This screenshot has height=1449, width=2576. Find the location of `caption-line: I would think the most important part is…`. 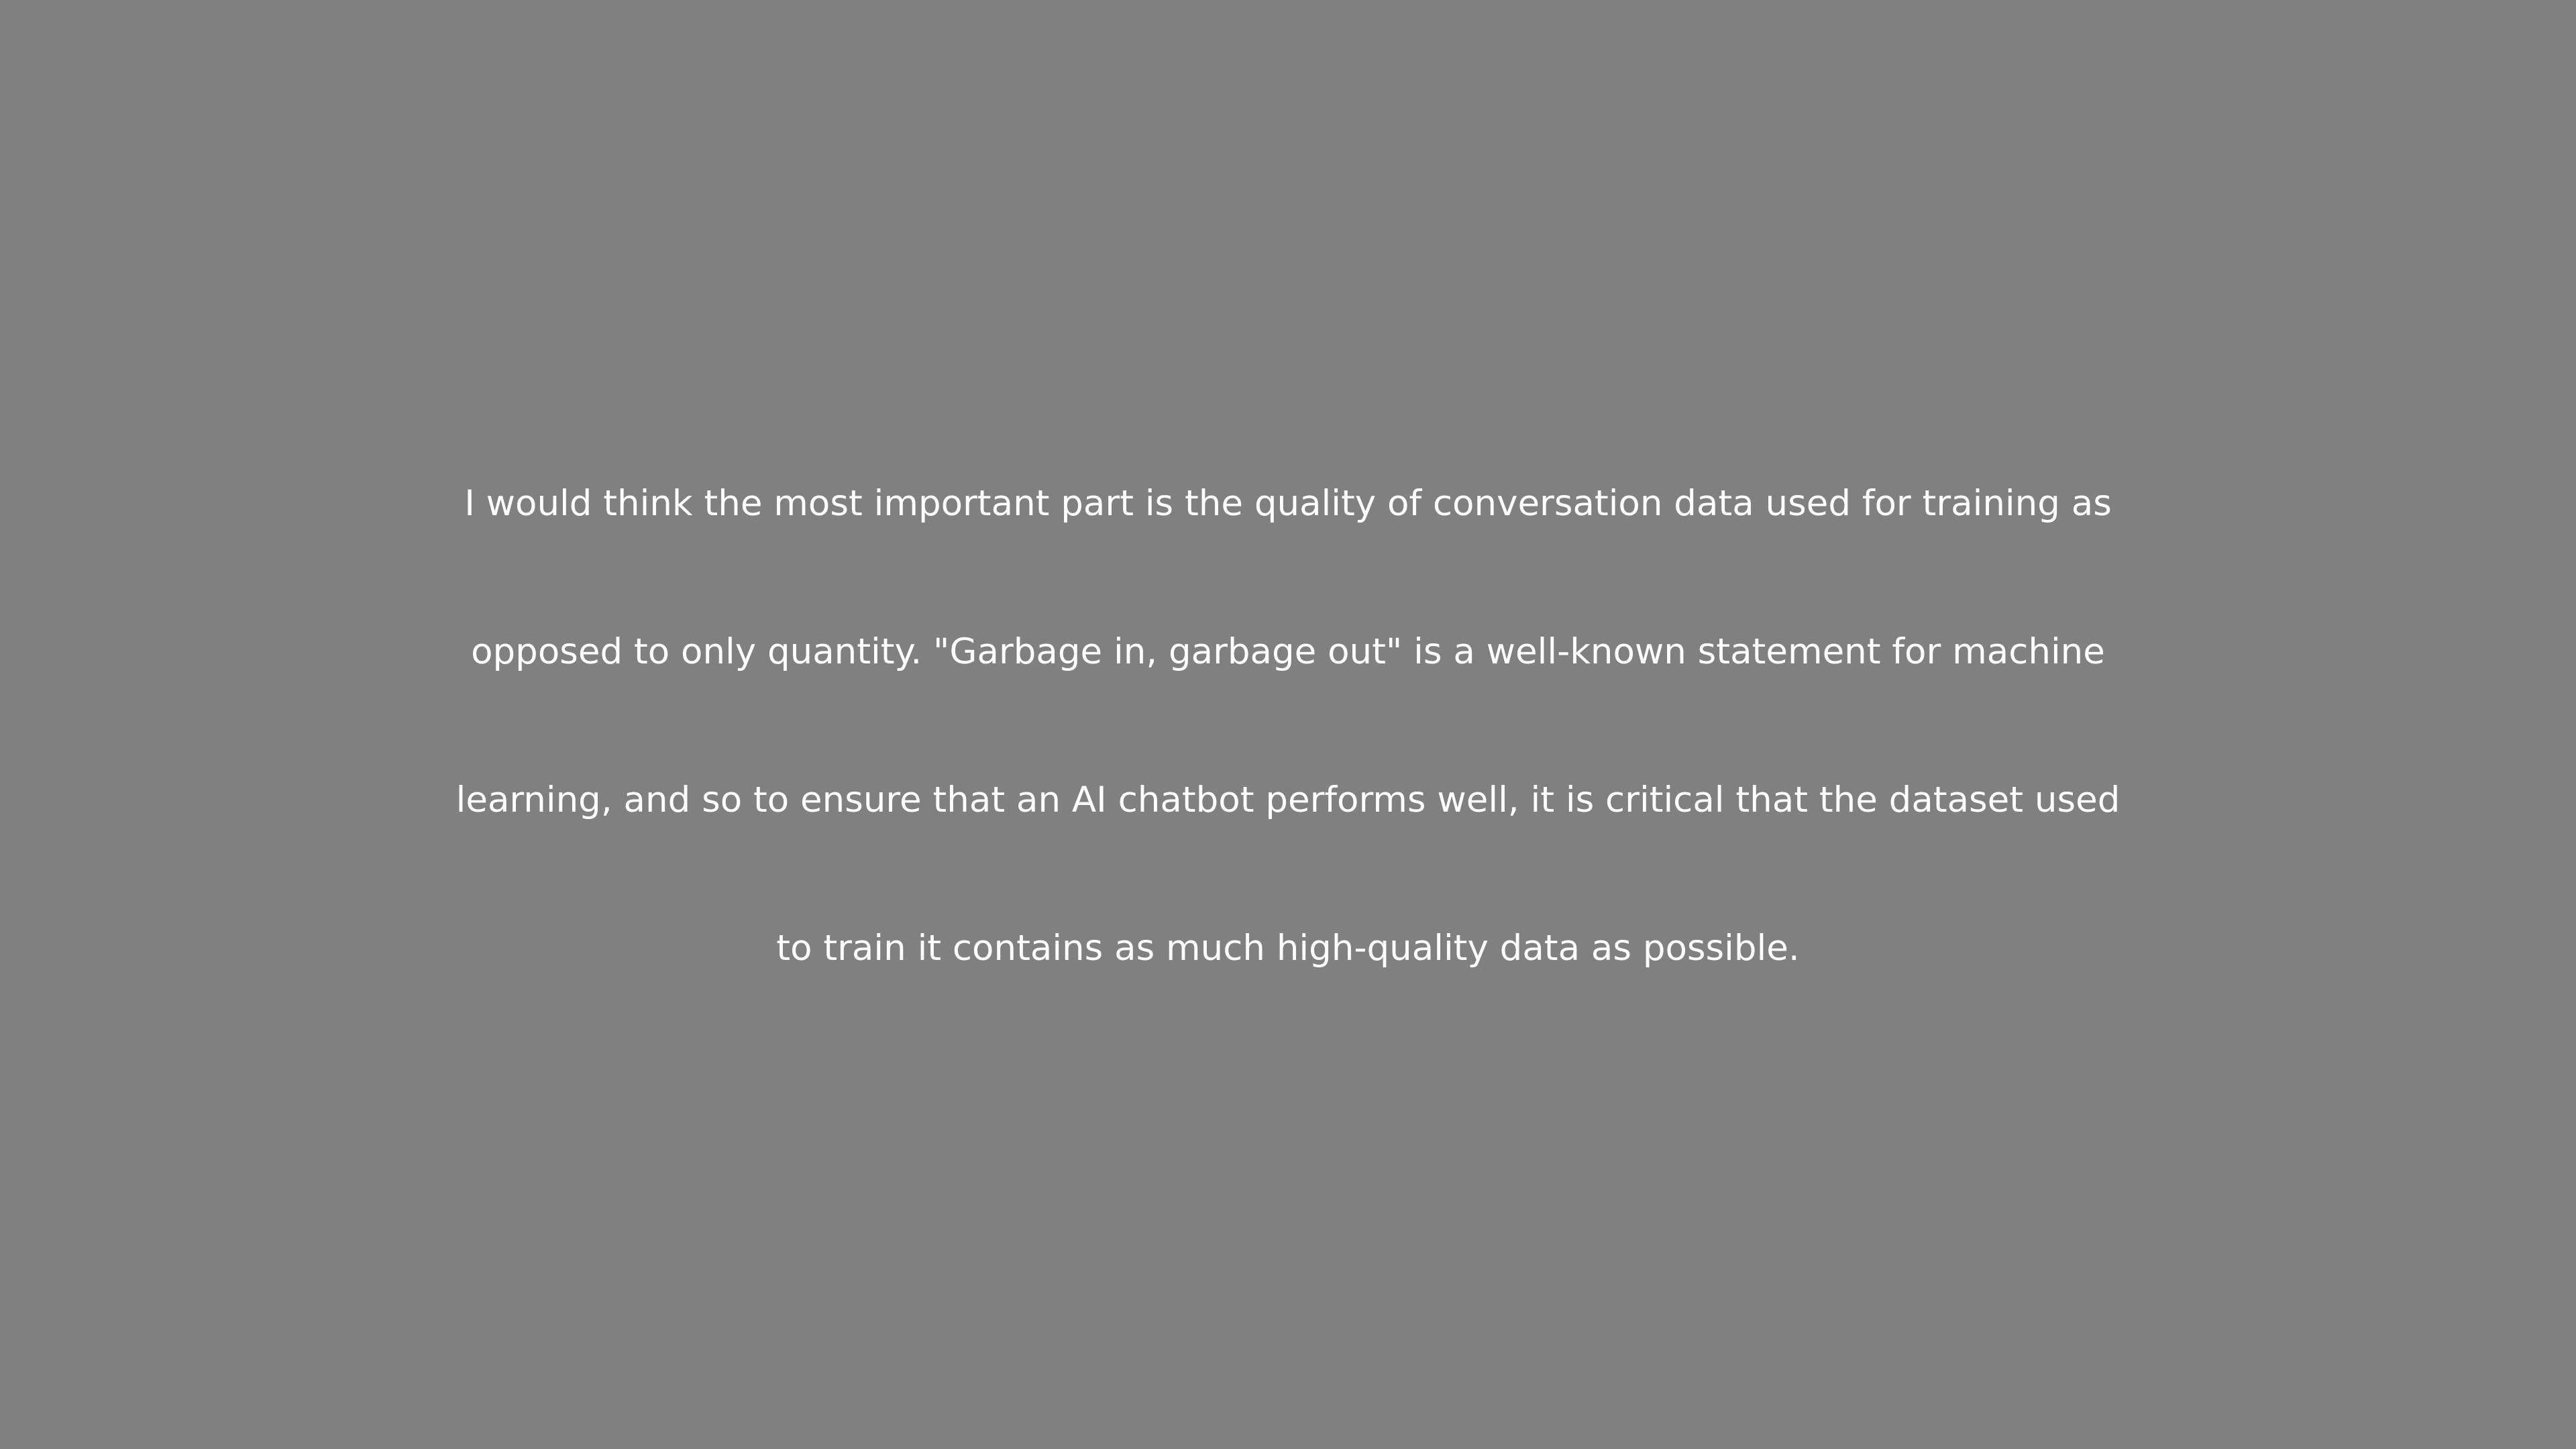

caption-line: I would think the most important part is… is located at coordinates (1288, 503).